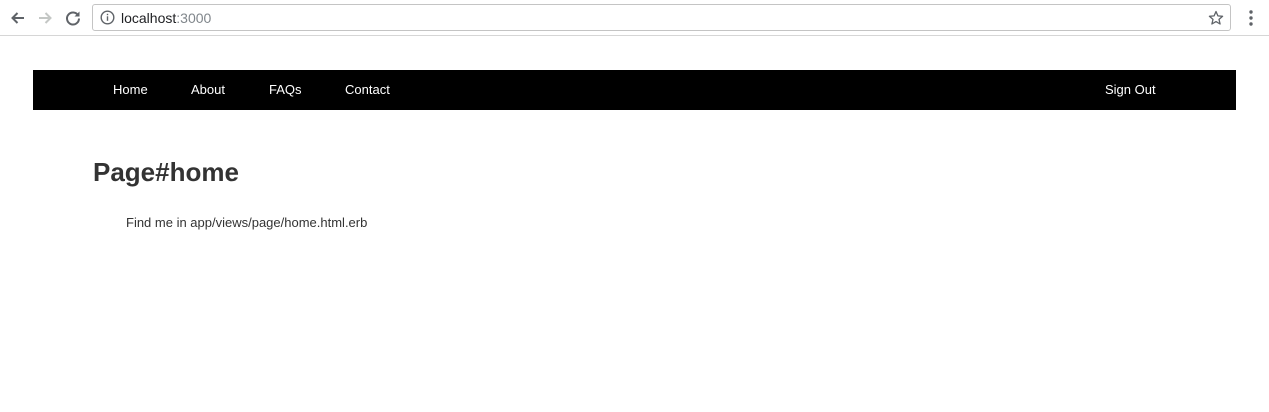 This screenshot has width=1269, height=412. I want to click on url-text: localhost:3000, so click(166, 18).